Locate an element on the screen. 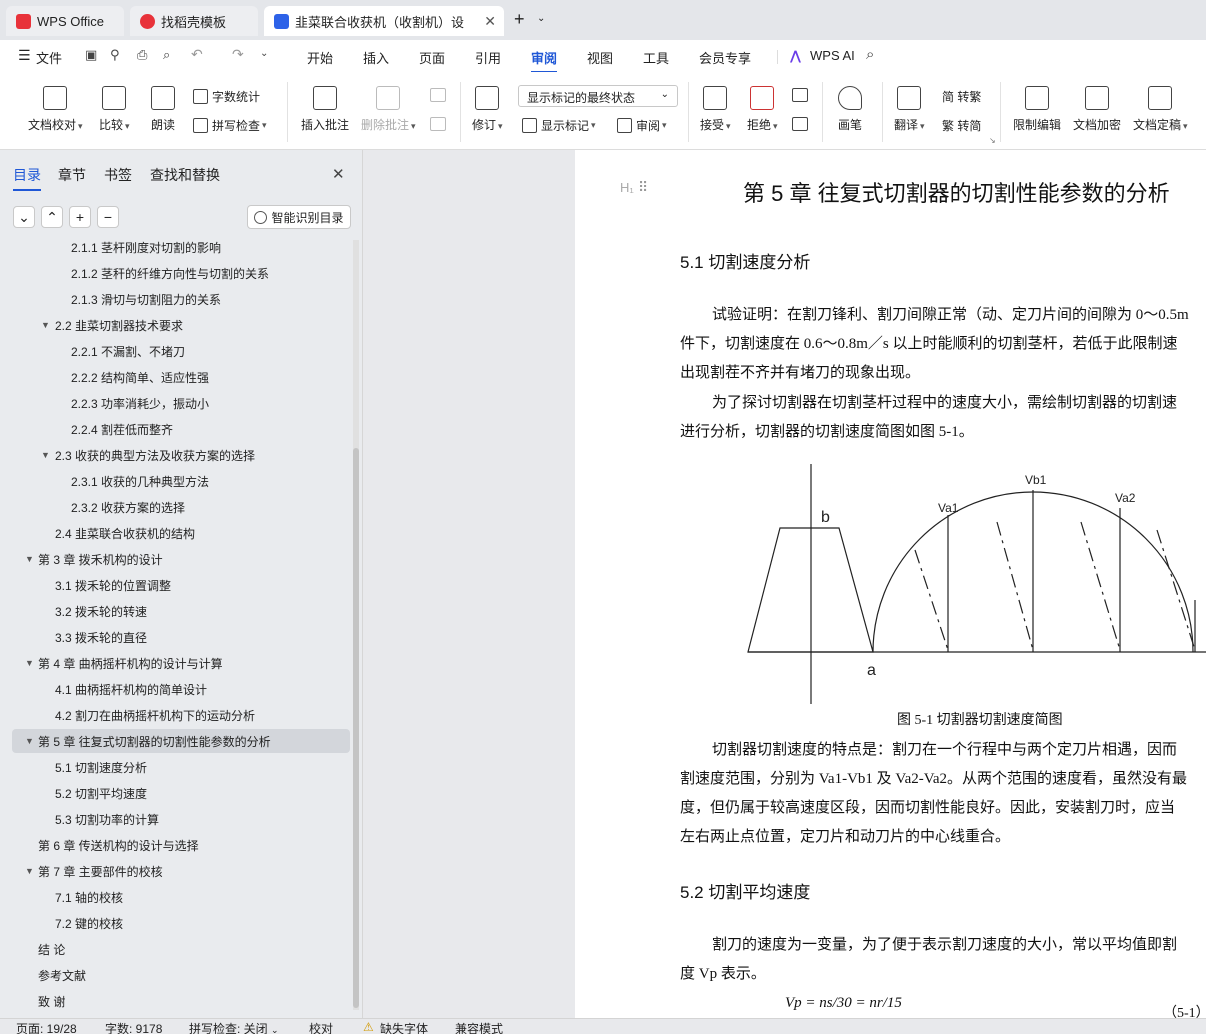 This screenshot has width=1206, height=1034. redo-icon: ↷ is located at coordinates (238, 54).